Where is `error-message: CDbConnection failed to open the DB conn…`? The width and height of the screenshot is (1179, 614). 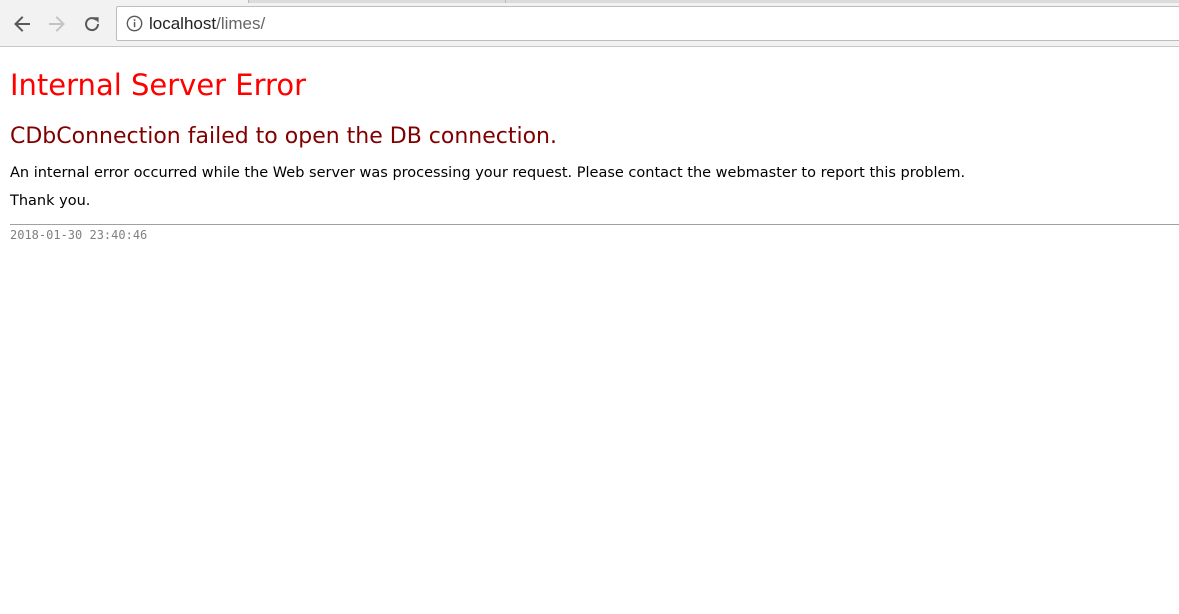 error-message: CDbConnection failed to open the DB conn… is located at coordinates (283, 136).